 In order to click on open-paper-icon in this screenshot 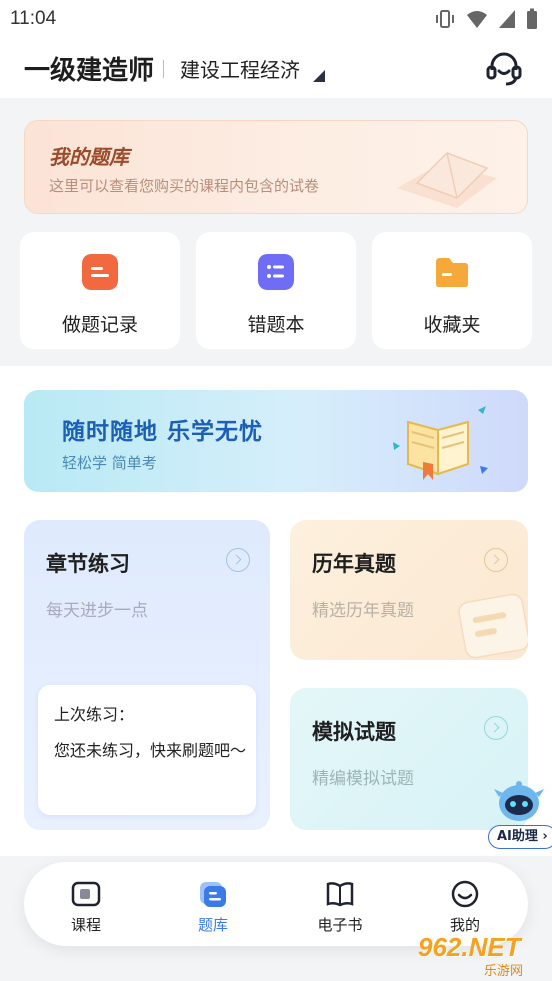, I will do `click(447, 180)`.